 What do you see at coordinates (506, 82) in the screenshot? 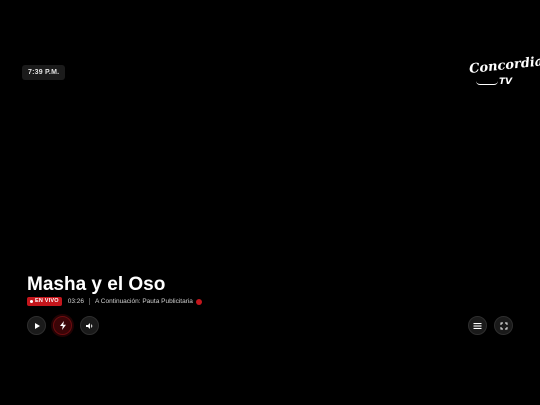
I see `logo-suffix: TV` at bounding box center [506, 82].